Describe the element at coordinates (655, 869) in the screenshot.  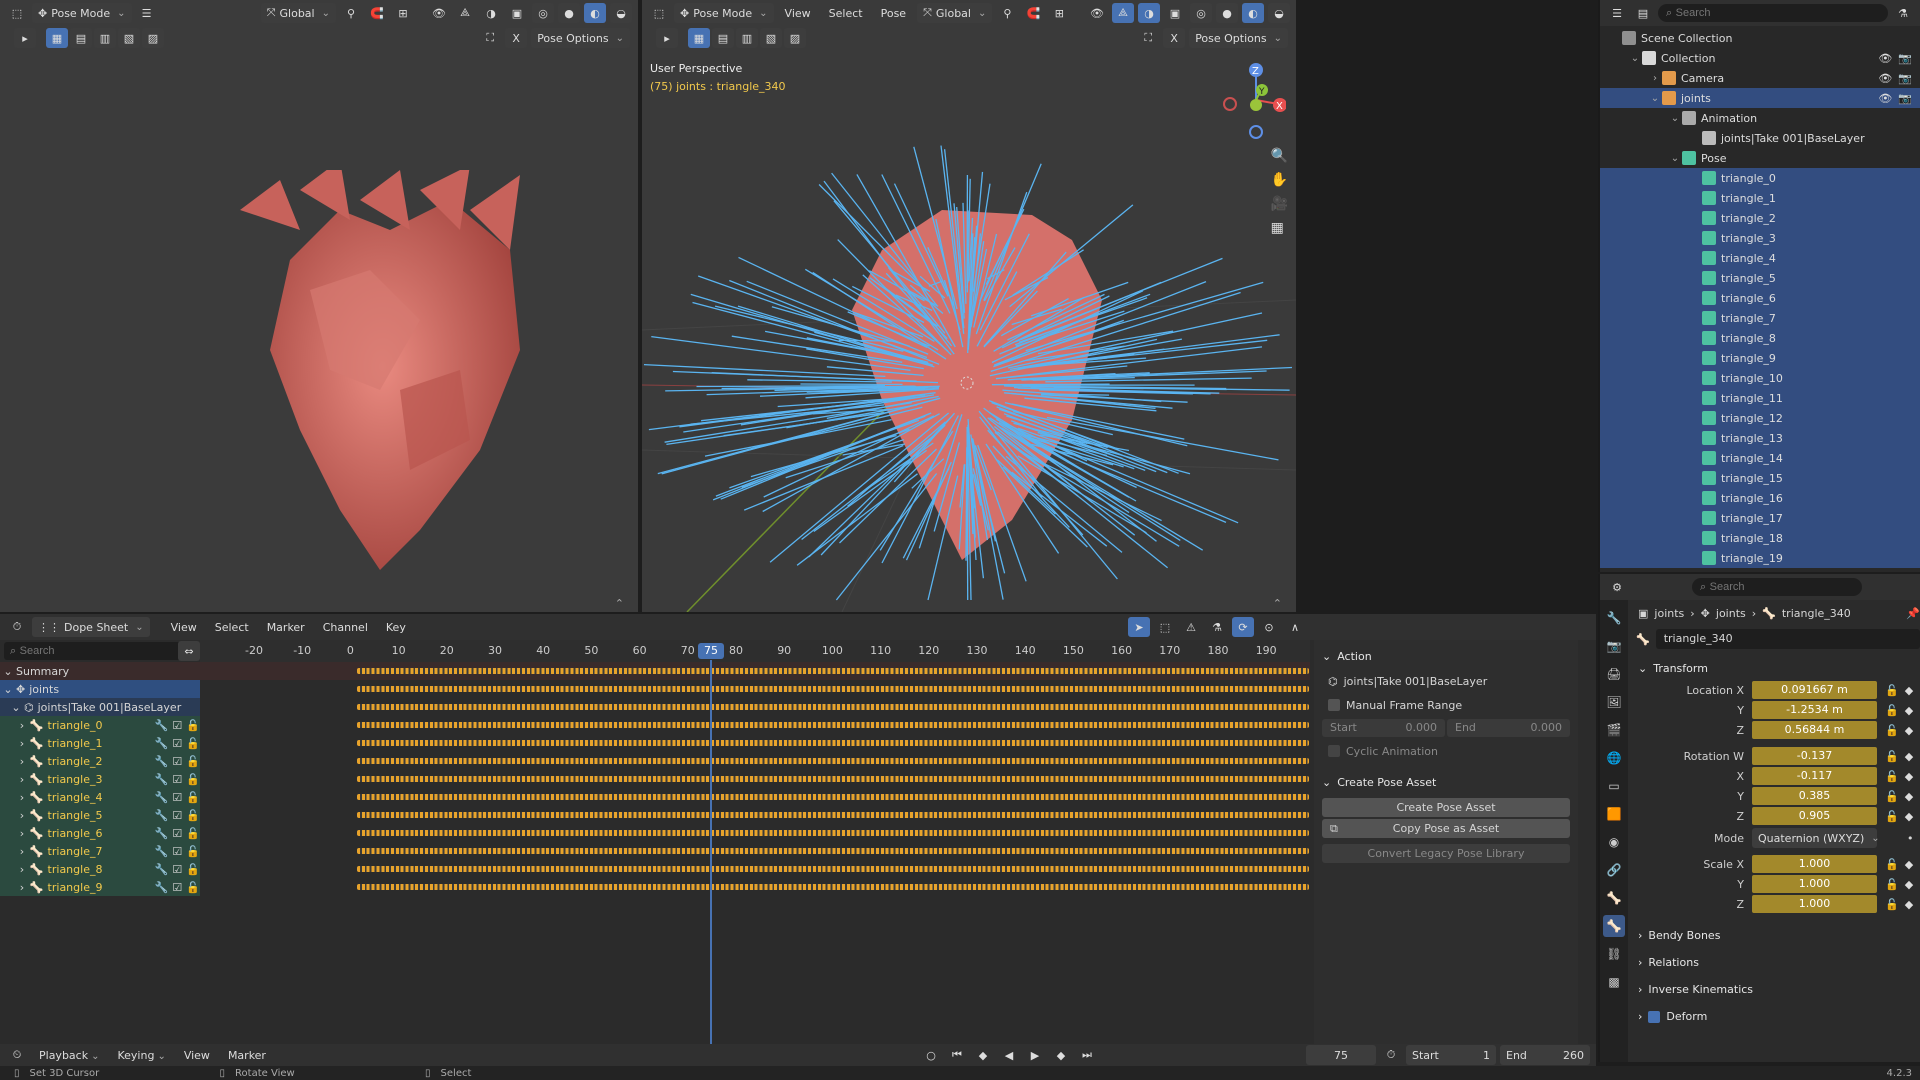
I see `bone-channel: › 🦴 triangle_8 🔧 ☑ 🔓` at that location.